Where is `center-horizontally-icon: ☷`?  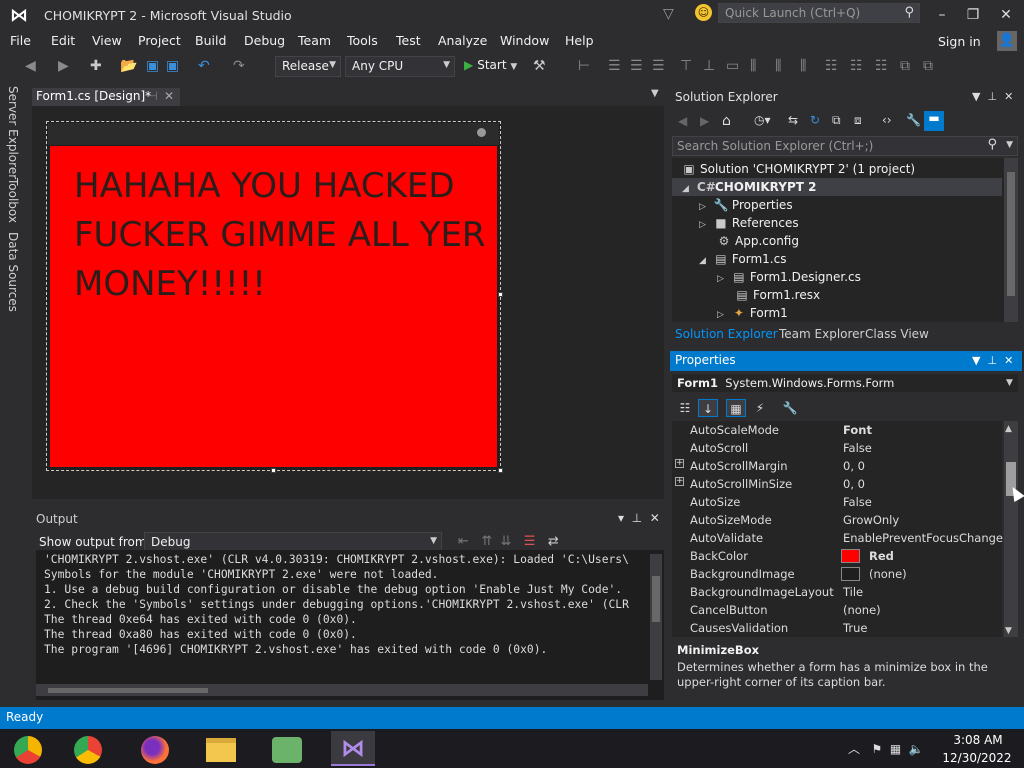 center-horizontally-icon: ☷ is located at coordinates (856, 66).